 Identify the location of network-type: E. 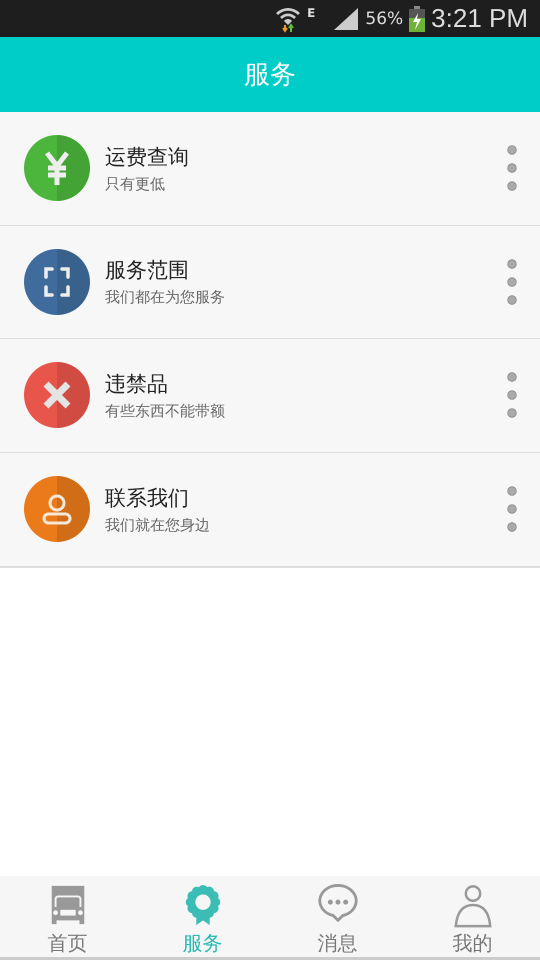
(311, 13).